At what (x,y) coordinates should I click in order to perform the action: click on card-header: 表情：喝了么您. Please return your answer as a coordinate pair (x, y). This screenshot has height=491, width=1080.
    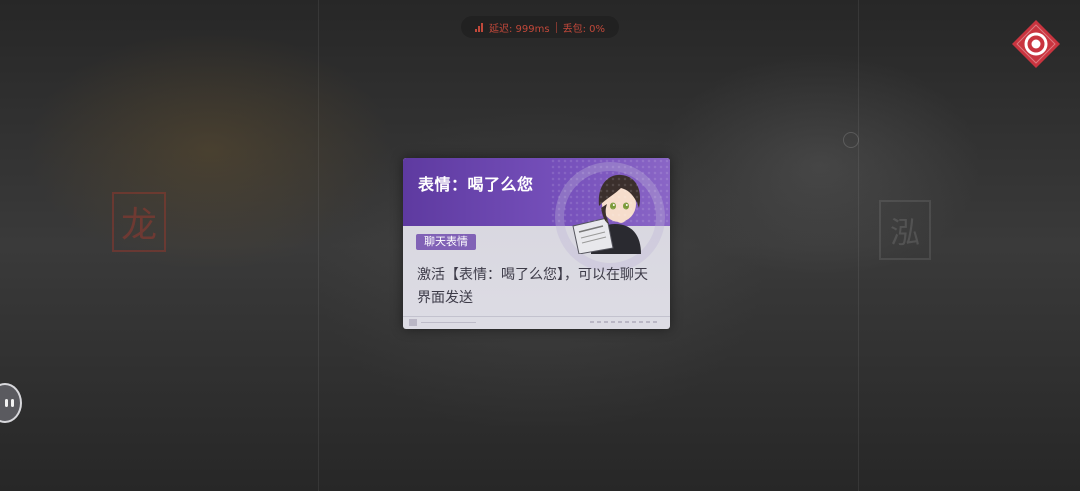
    Looking at the image, I should click on (536, 215).